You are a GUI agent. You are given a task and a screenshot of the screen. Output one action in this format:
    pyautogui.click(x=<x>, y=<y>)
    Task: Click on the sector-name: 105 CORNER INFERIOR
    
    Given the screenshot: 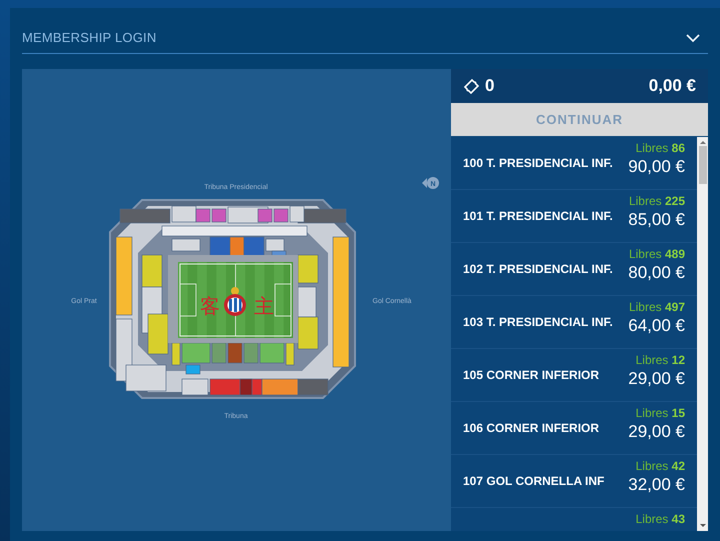 What is the action you would take?
    pyautogui.click(x=531, y=375)
    